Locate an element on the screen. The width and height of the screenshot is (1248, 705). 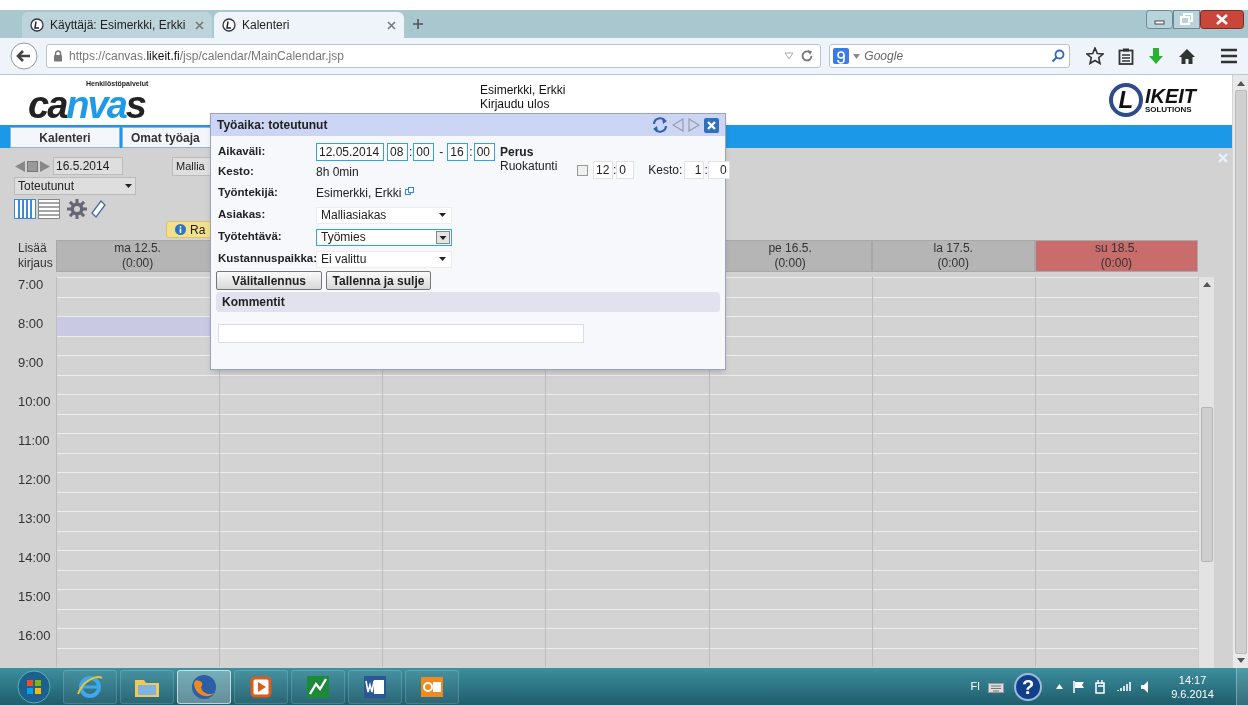
hour-field: 12 is located at coordinates (603, 170).